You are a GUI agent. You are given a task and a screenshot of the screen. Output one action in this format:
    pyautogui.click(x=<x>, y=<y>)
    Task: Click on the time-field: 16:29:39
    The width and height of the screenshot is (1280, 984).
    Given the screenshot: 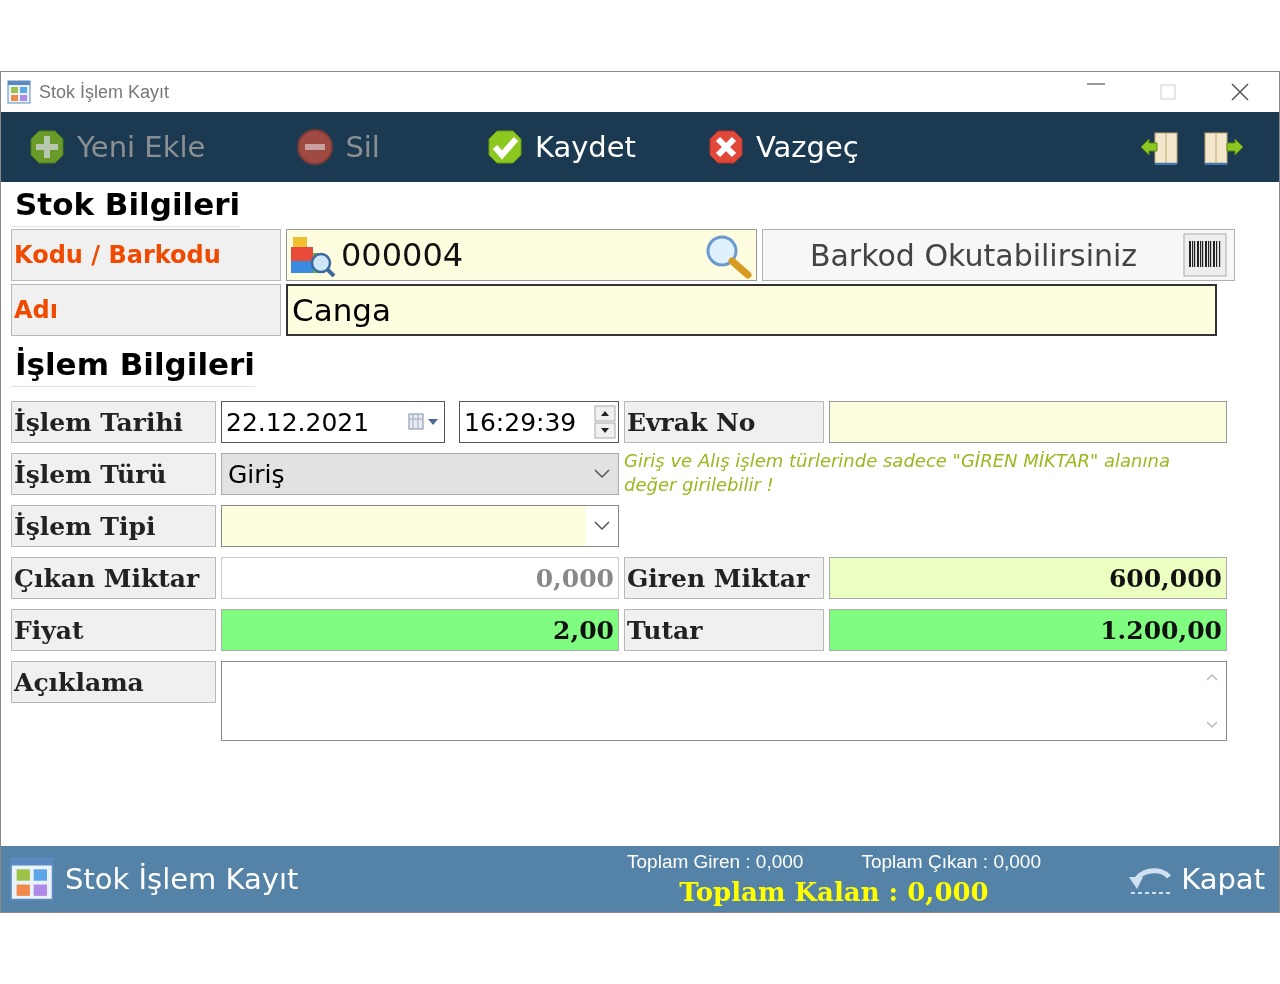 What is the action you would take?
    pyautogui.click(x=539, y=422)
    